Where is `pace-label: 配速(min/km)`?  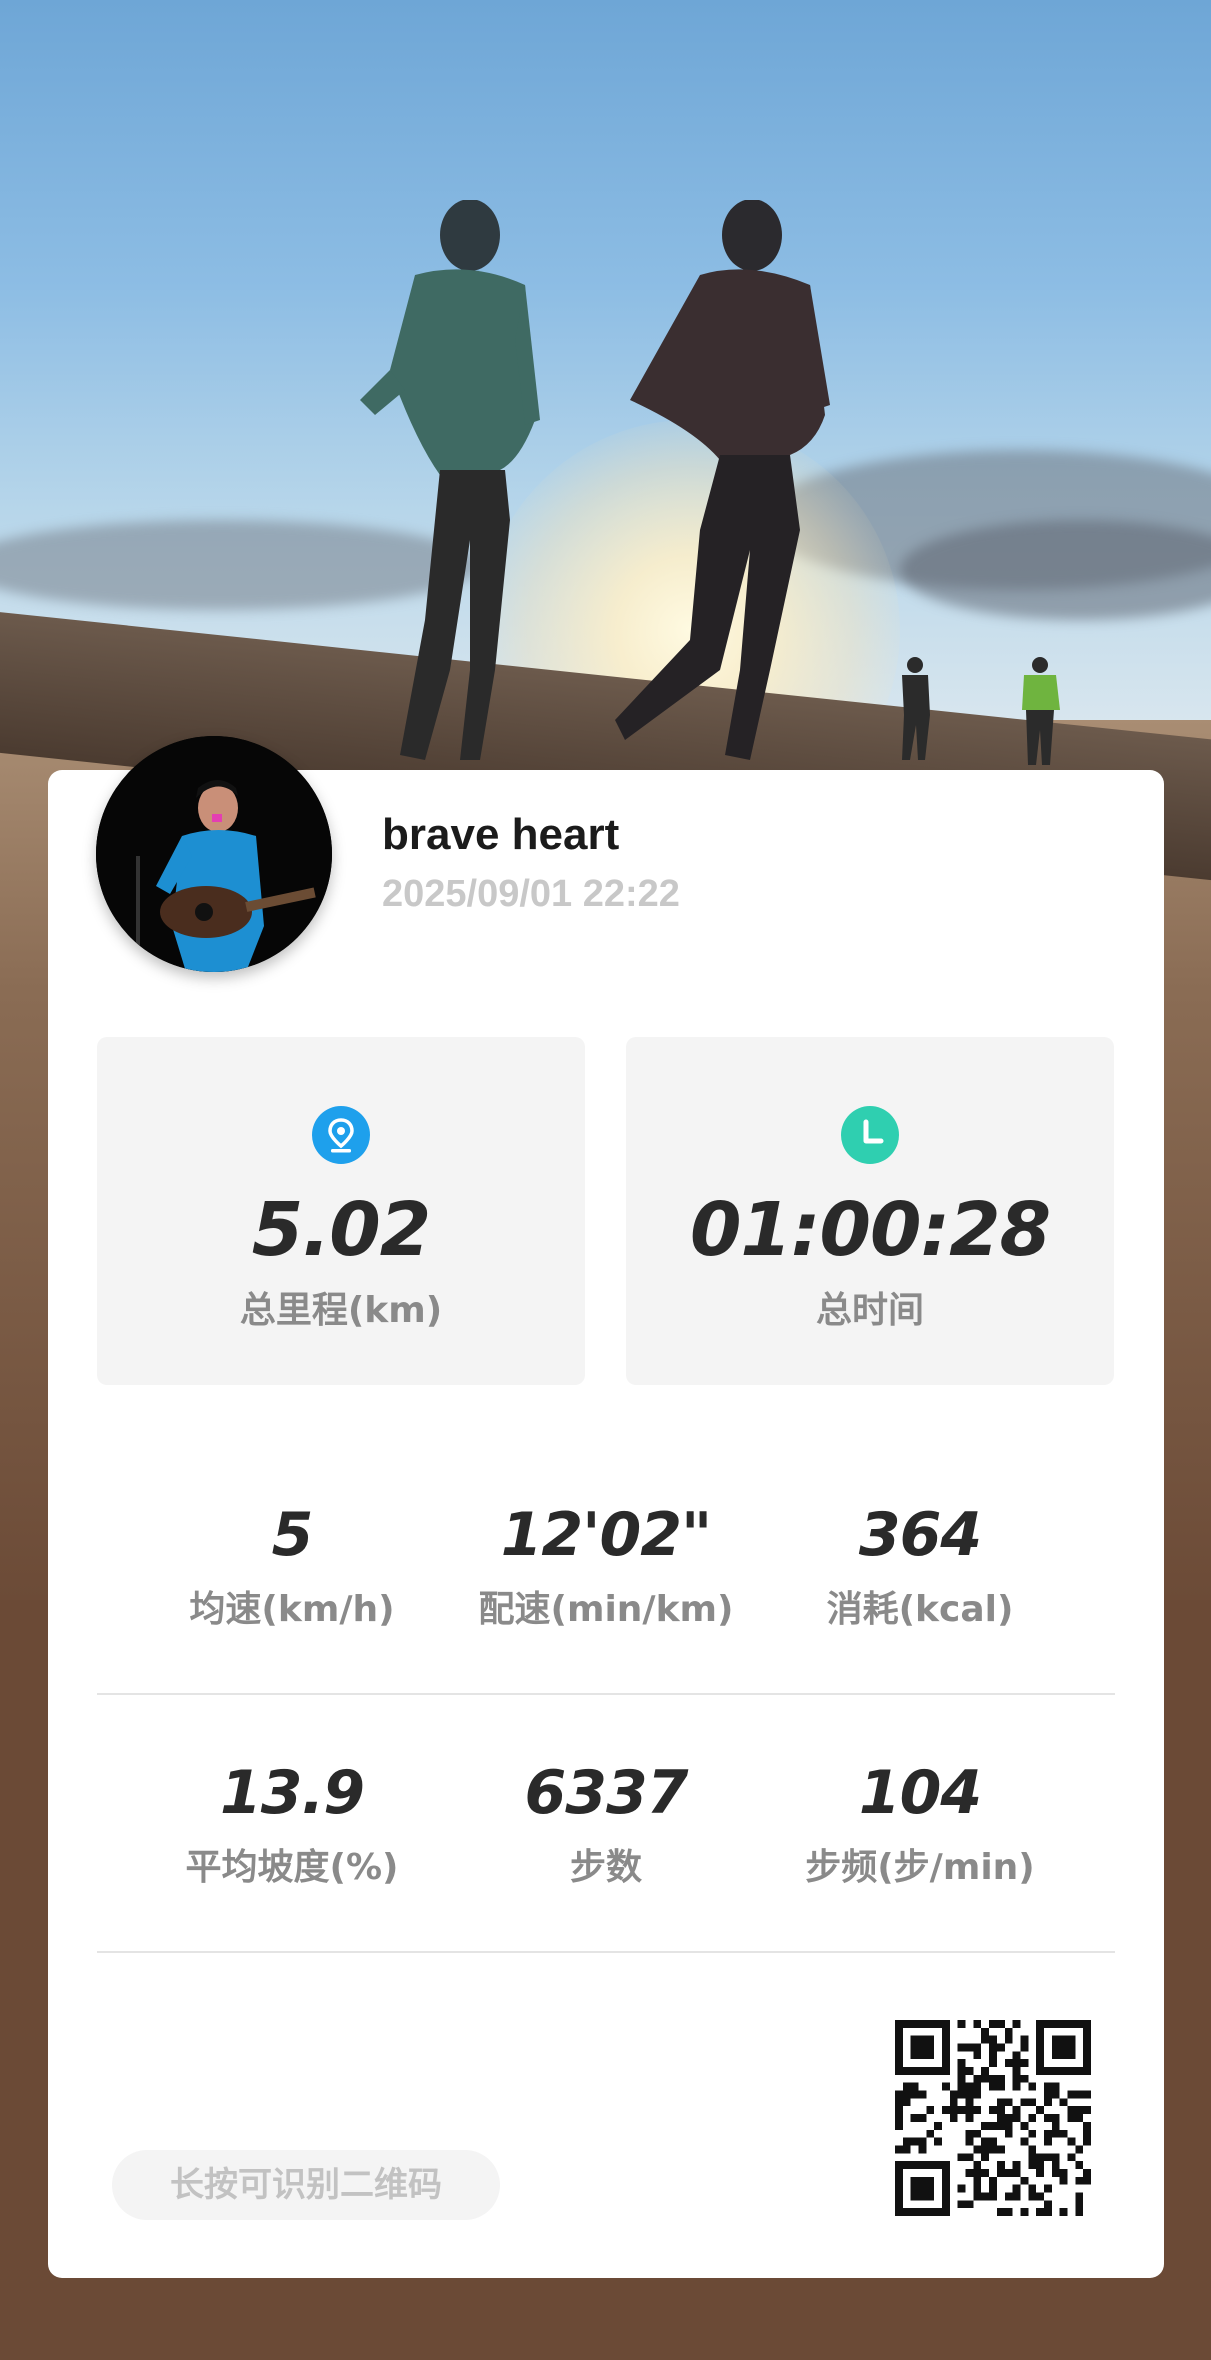 pace-label: 配速(min/km) is located at coordinates (606, 1609).